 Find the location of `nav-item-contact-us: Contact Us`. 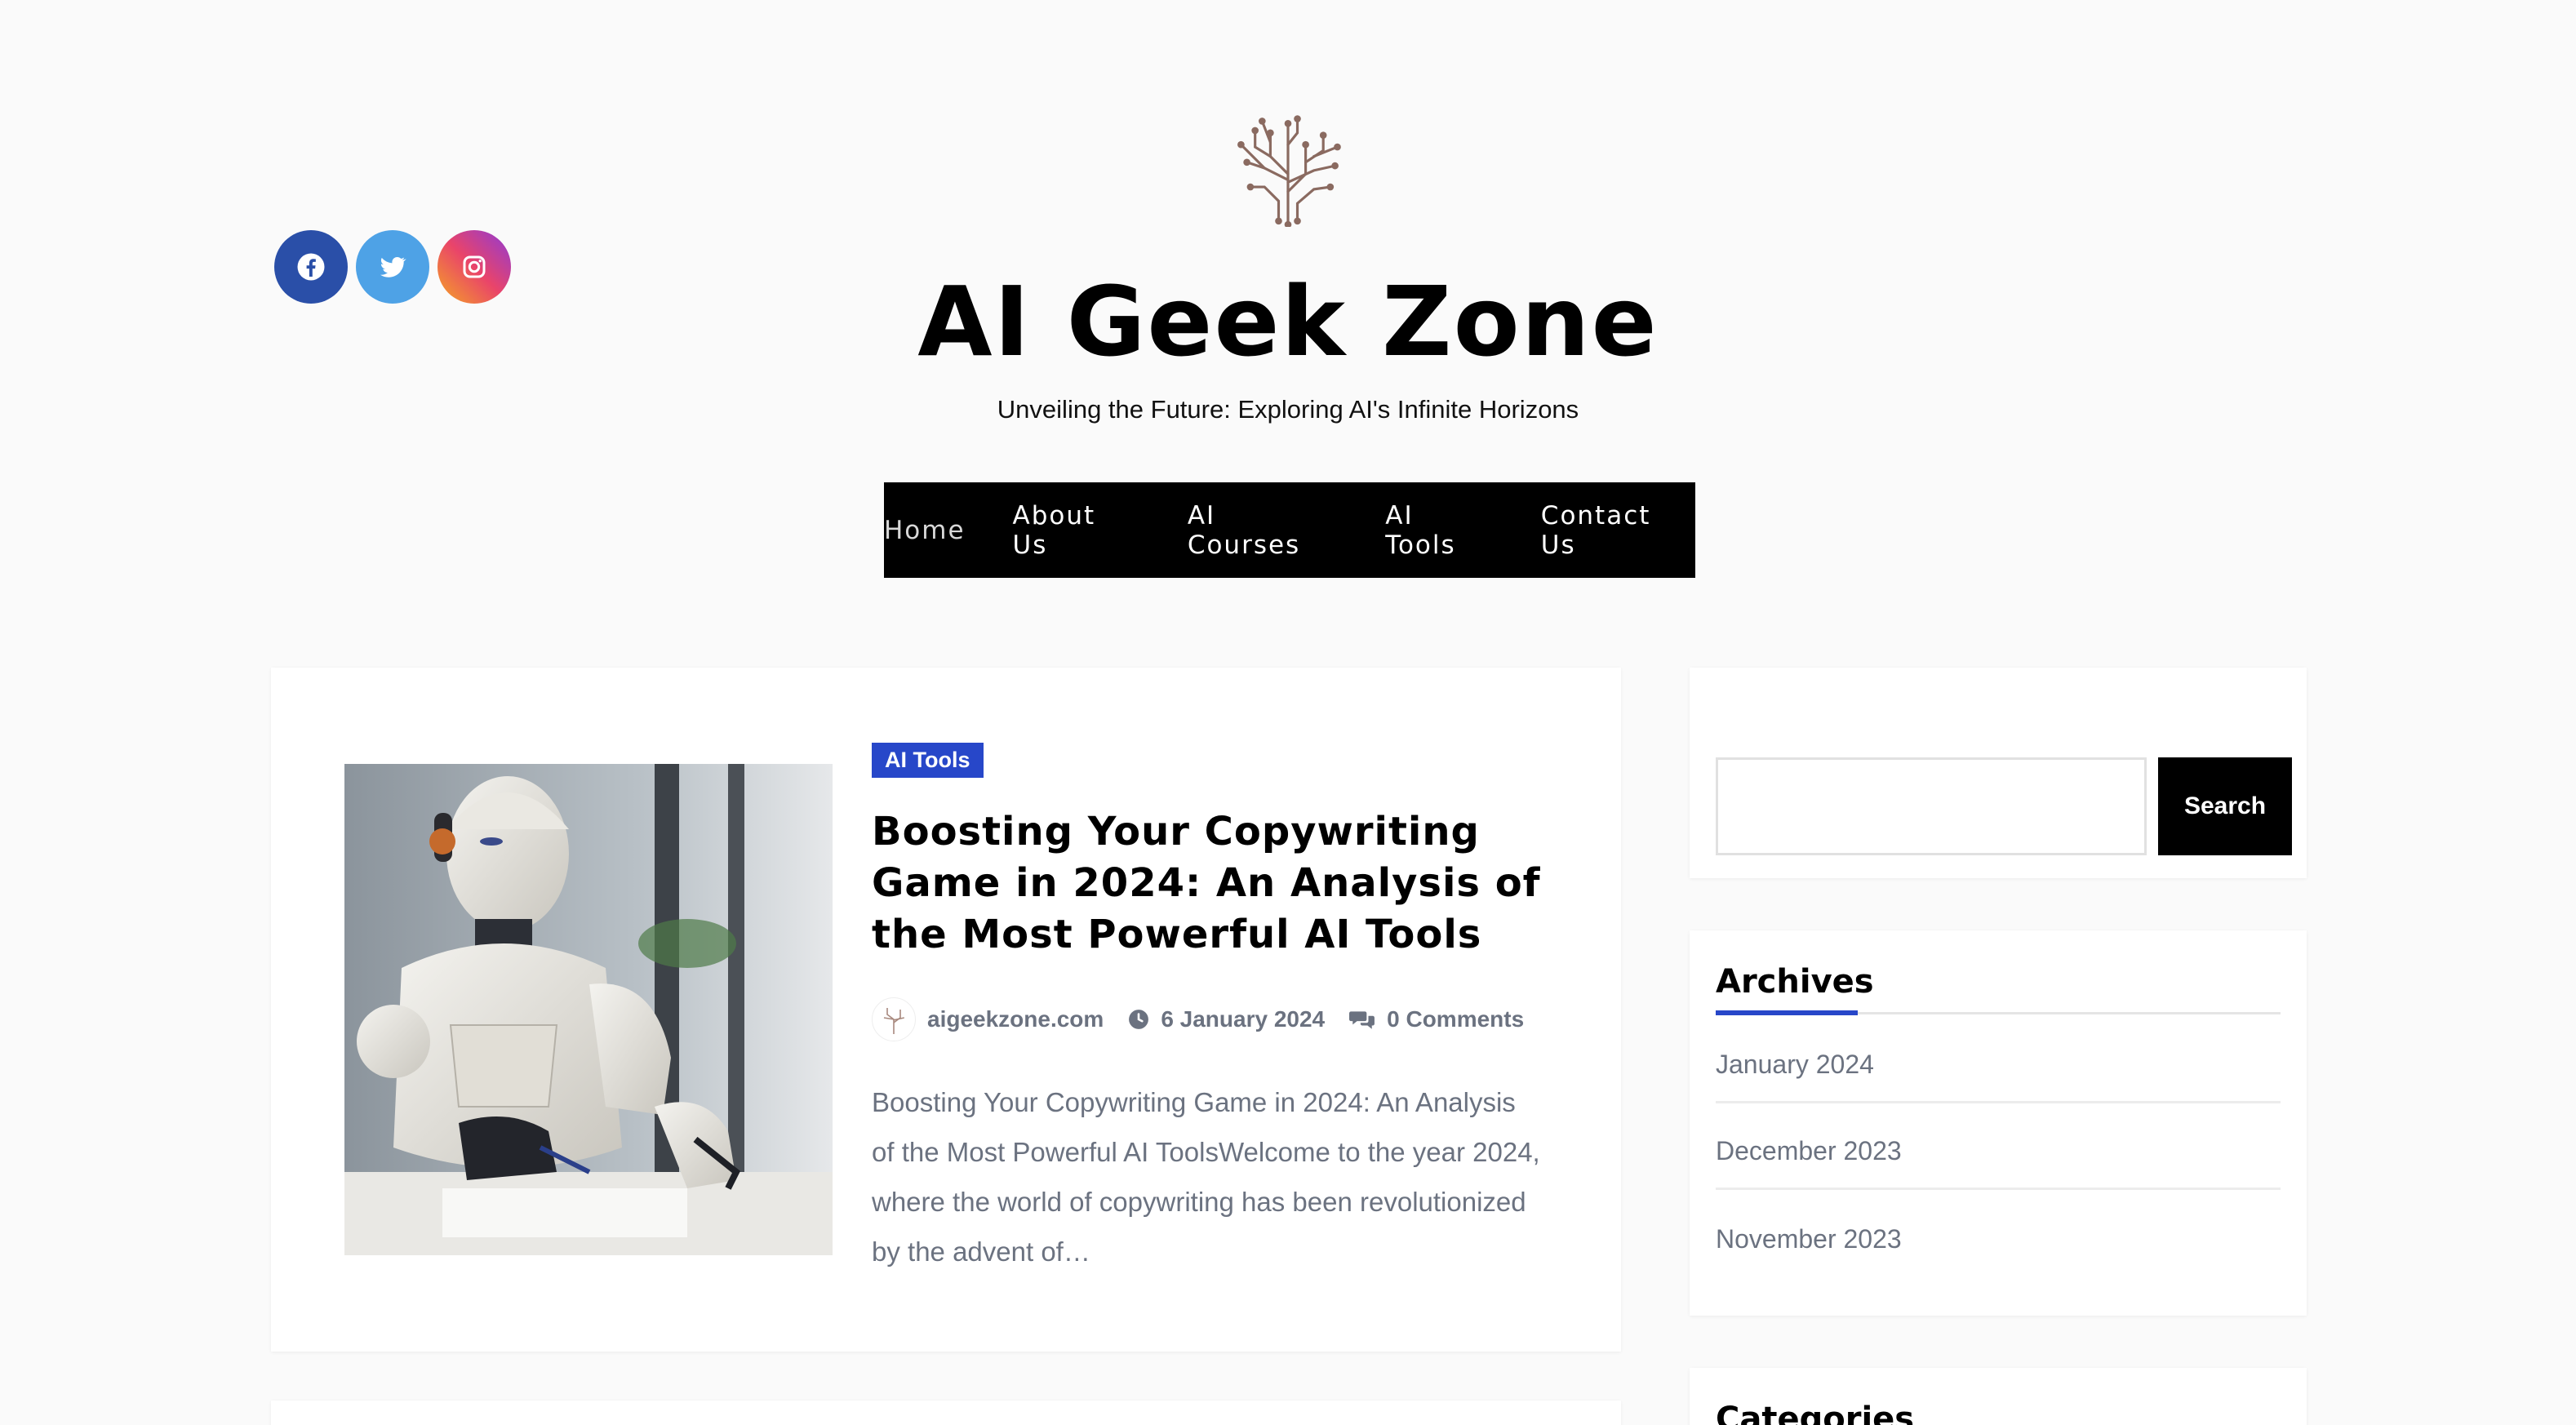

nav-item-contact-us: Contact Us is located at coordinates (1618, 530).